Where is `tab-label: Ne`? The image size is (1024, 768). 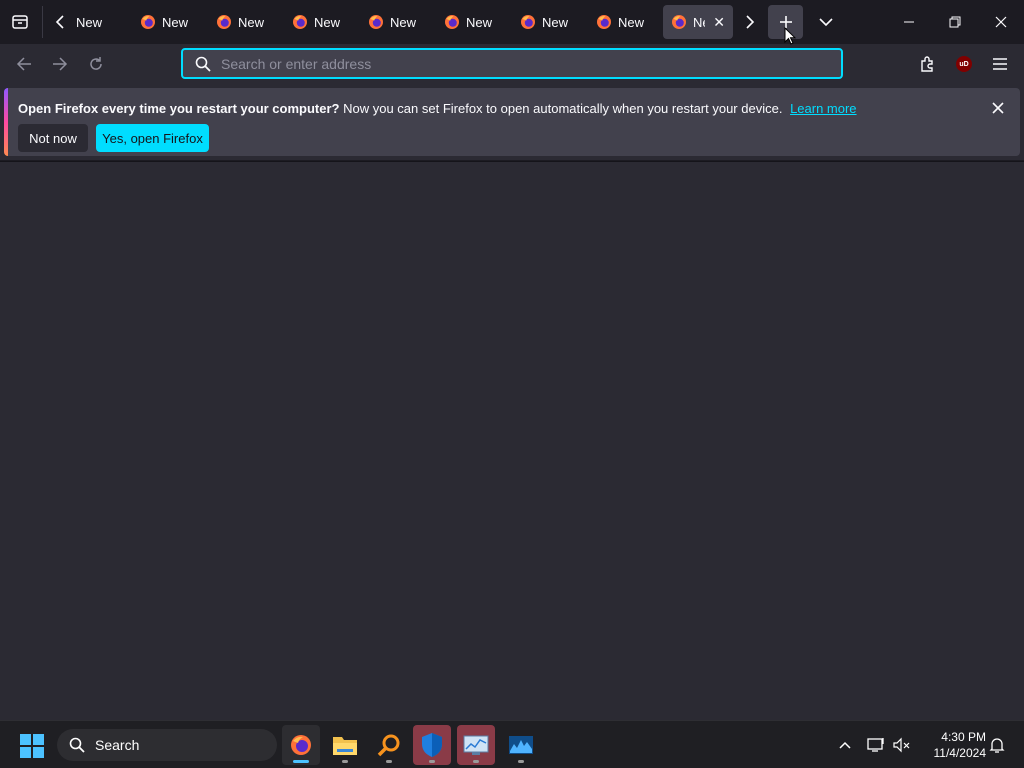 tab-label: Ne is located at coordinates (699, 22).